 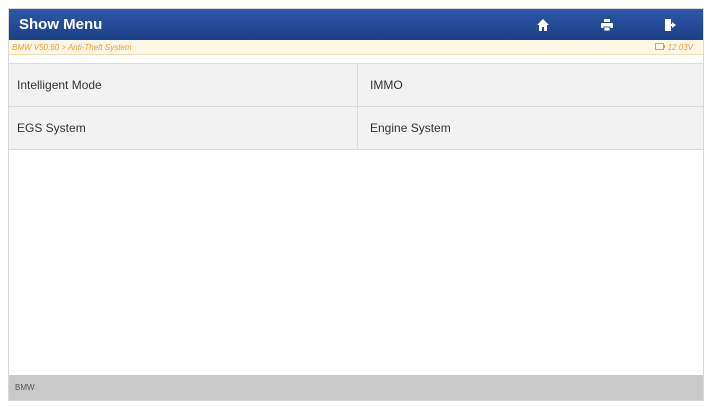 I want to click on menu-item-egs-system: EGS System, so click(x=183, y=128).